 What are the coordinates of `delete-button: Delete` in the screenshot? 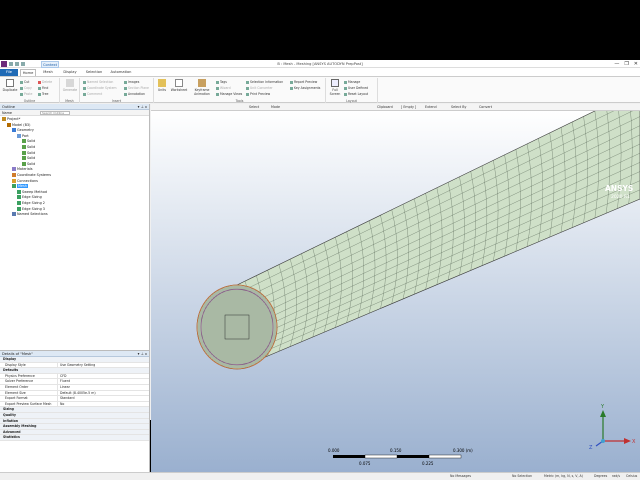 It's located at (45, 82).